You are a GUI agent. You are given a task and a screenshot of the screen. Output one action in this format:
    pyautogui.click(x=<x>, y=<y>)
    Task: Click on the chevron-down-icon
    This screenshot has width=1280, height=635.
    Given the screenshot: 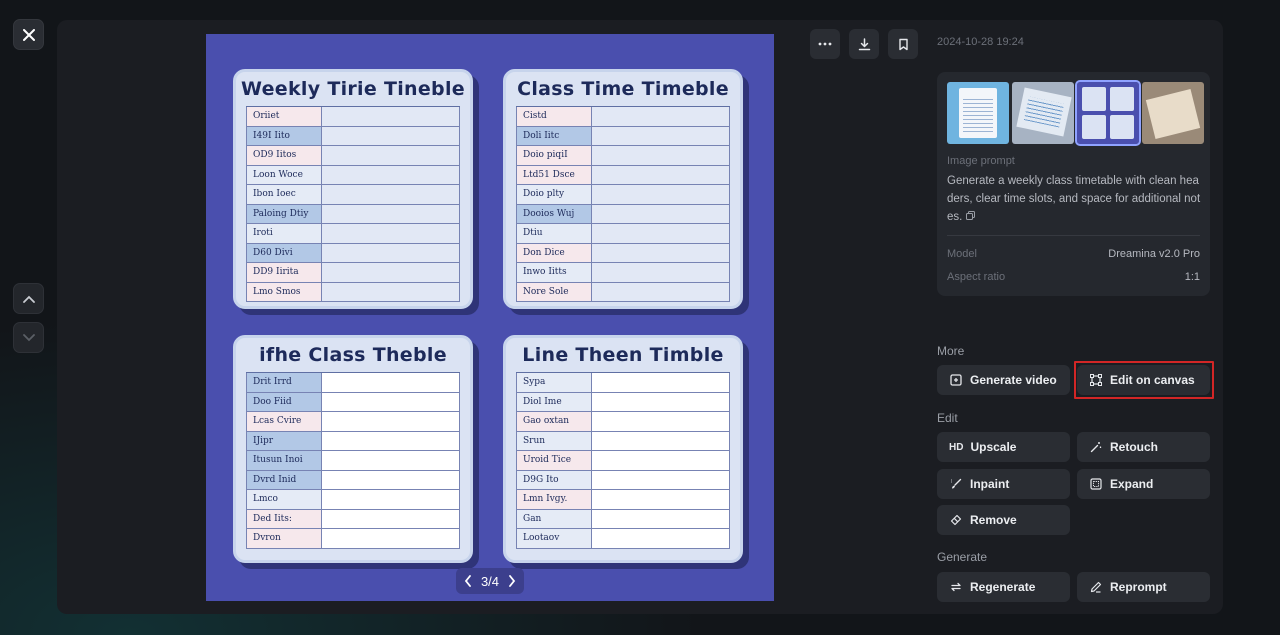 What is the action you would take?
    pyautogui.click(x=28, y=337)
    